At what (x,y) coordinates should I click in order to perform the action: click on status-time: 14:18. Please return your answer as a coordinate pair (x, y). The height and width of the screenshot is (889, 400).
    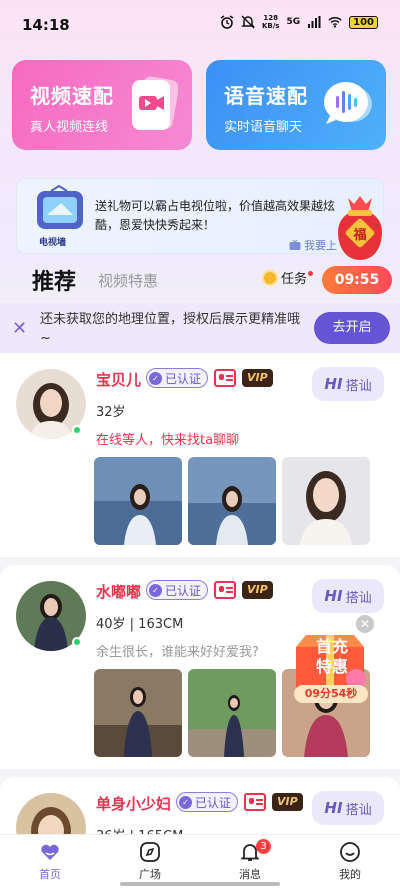
    Looking at the image, I should click on (46, 25).